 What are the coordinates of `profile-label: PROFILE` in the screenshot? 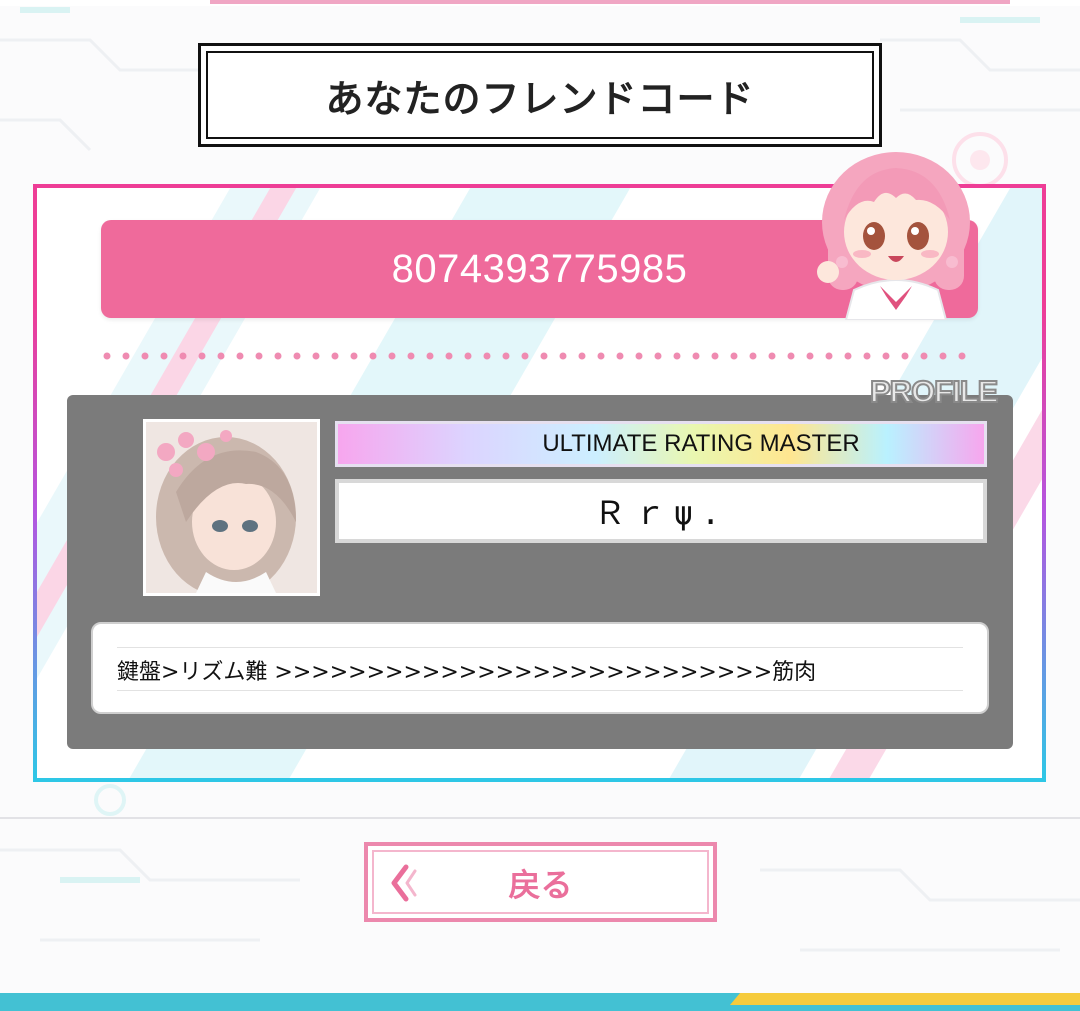 It's located at (934, 391).